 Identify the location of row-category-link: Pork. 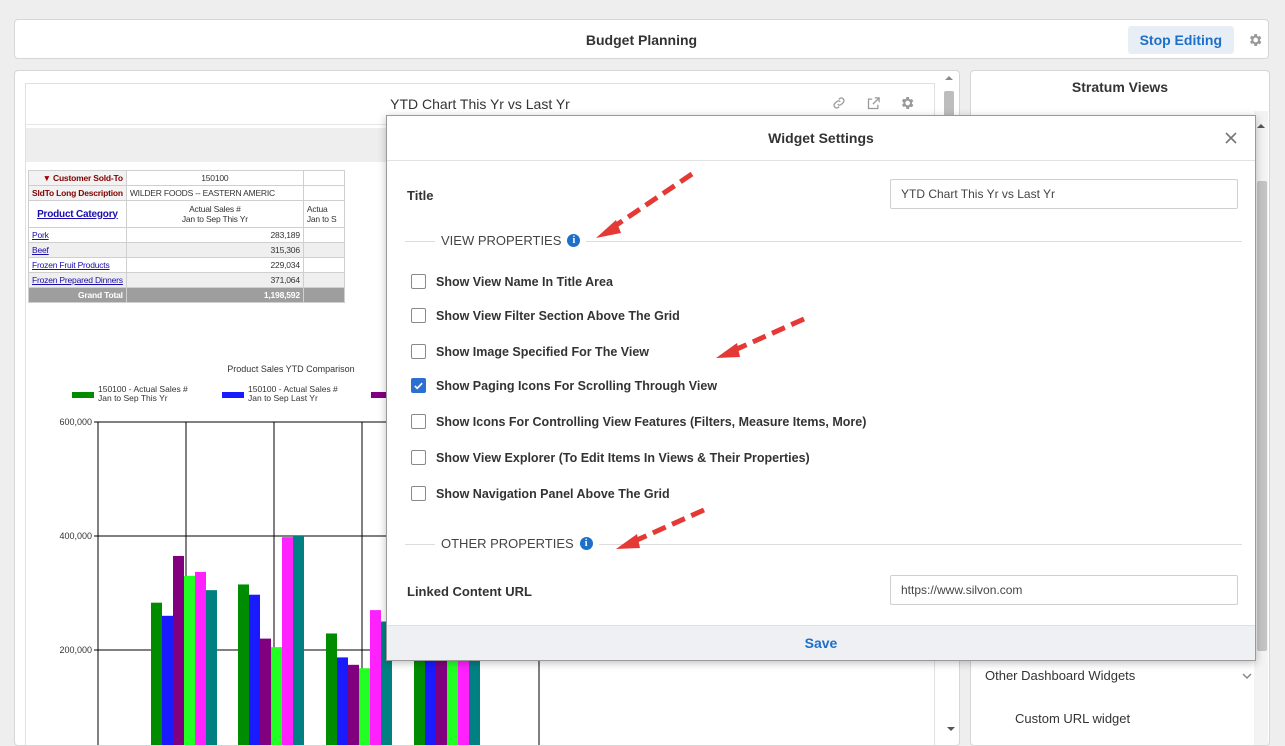
(40, 235).